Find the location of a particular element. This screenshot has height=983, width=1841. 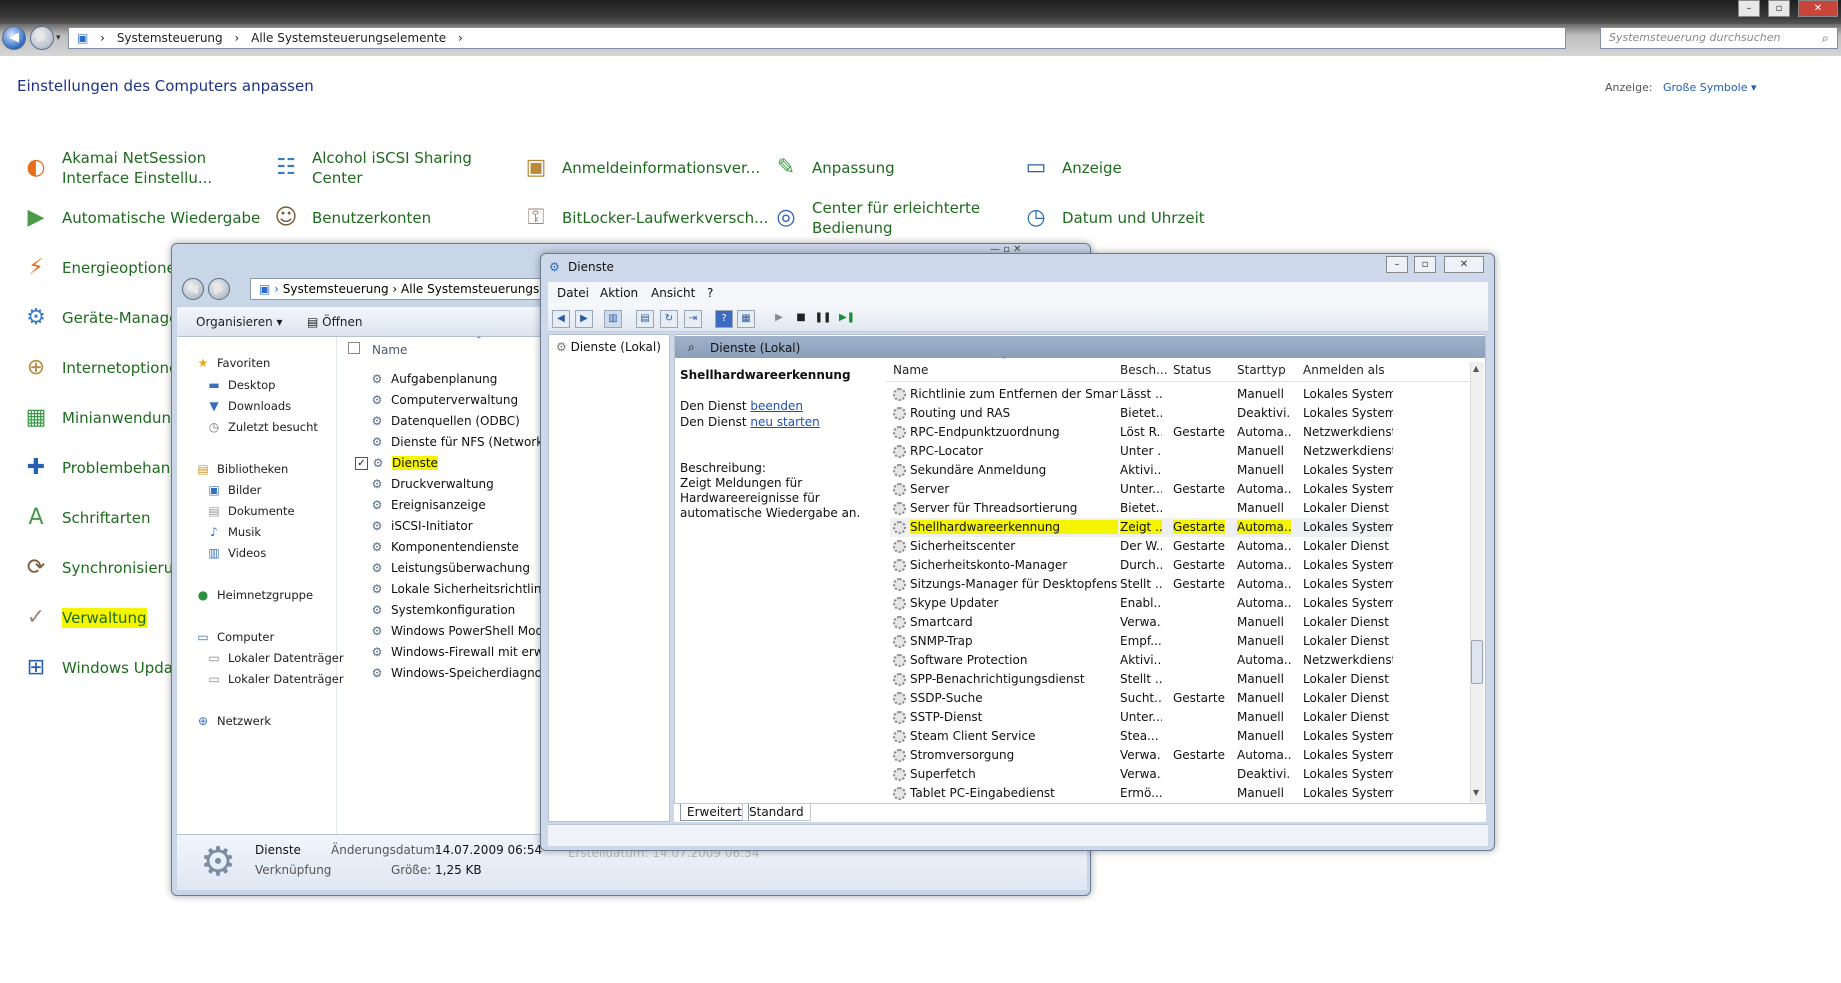

file-item: ⚙ Komponentendienste is located at coordinates (444, 547).